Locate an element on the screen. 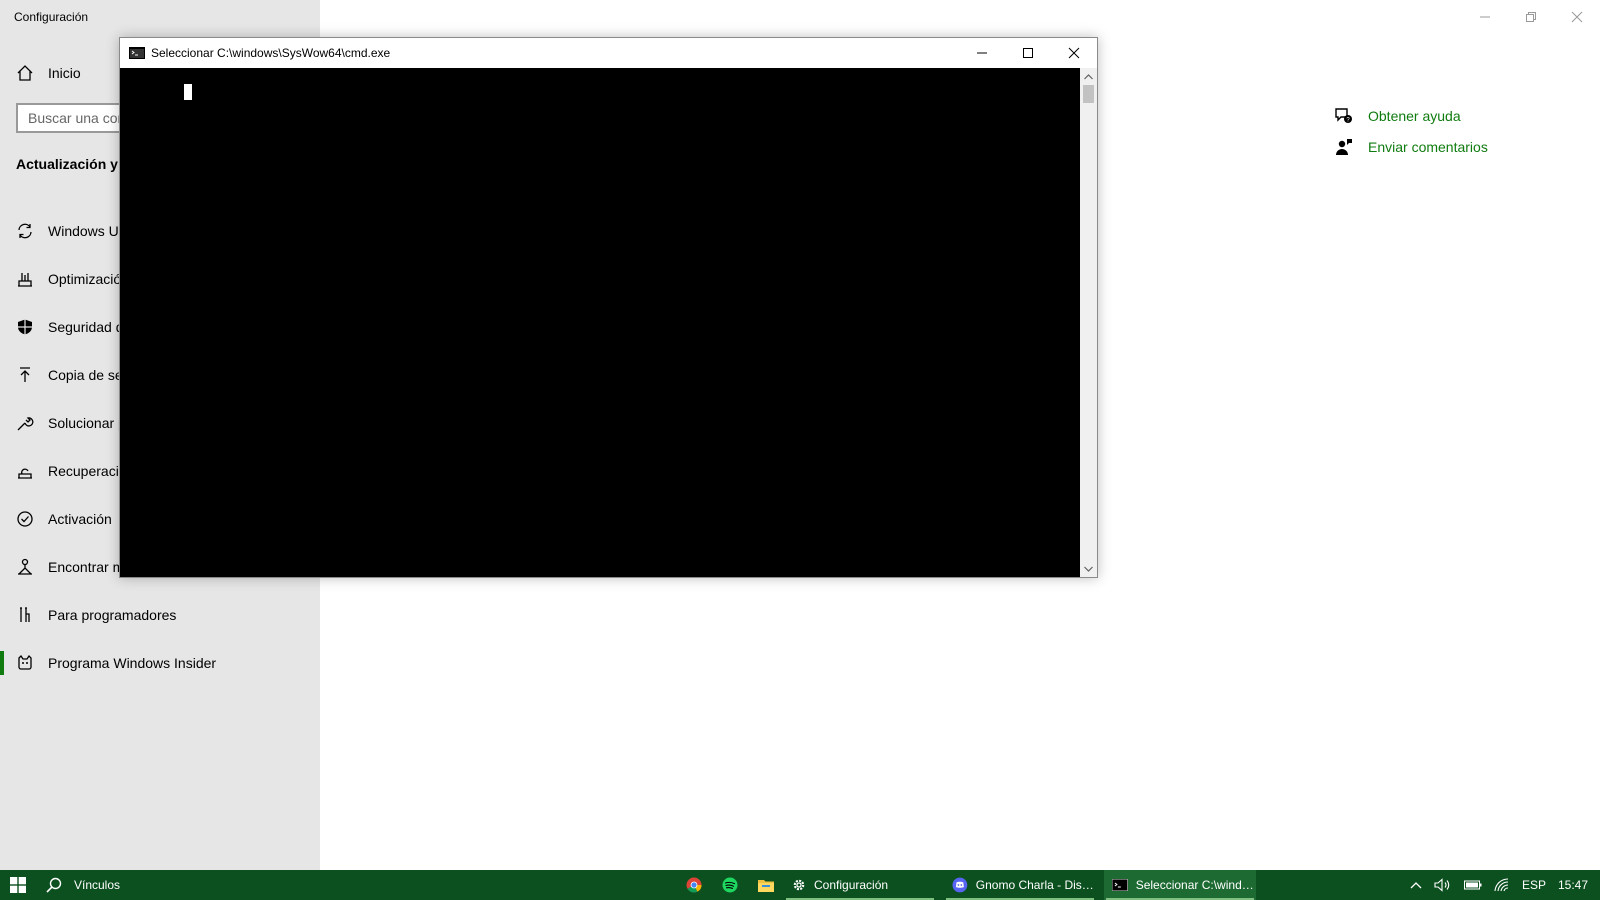  task-label: Configuración is located at coordinates (851, 885).